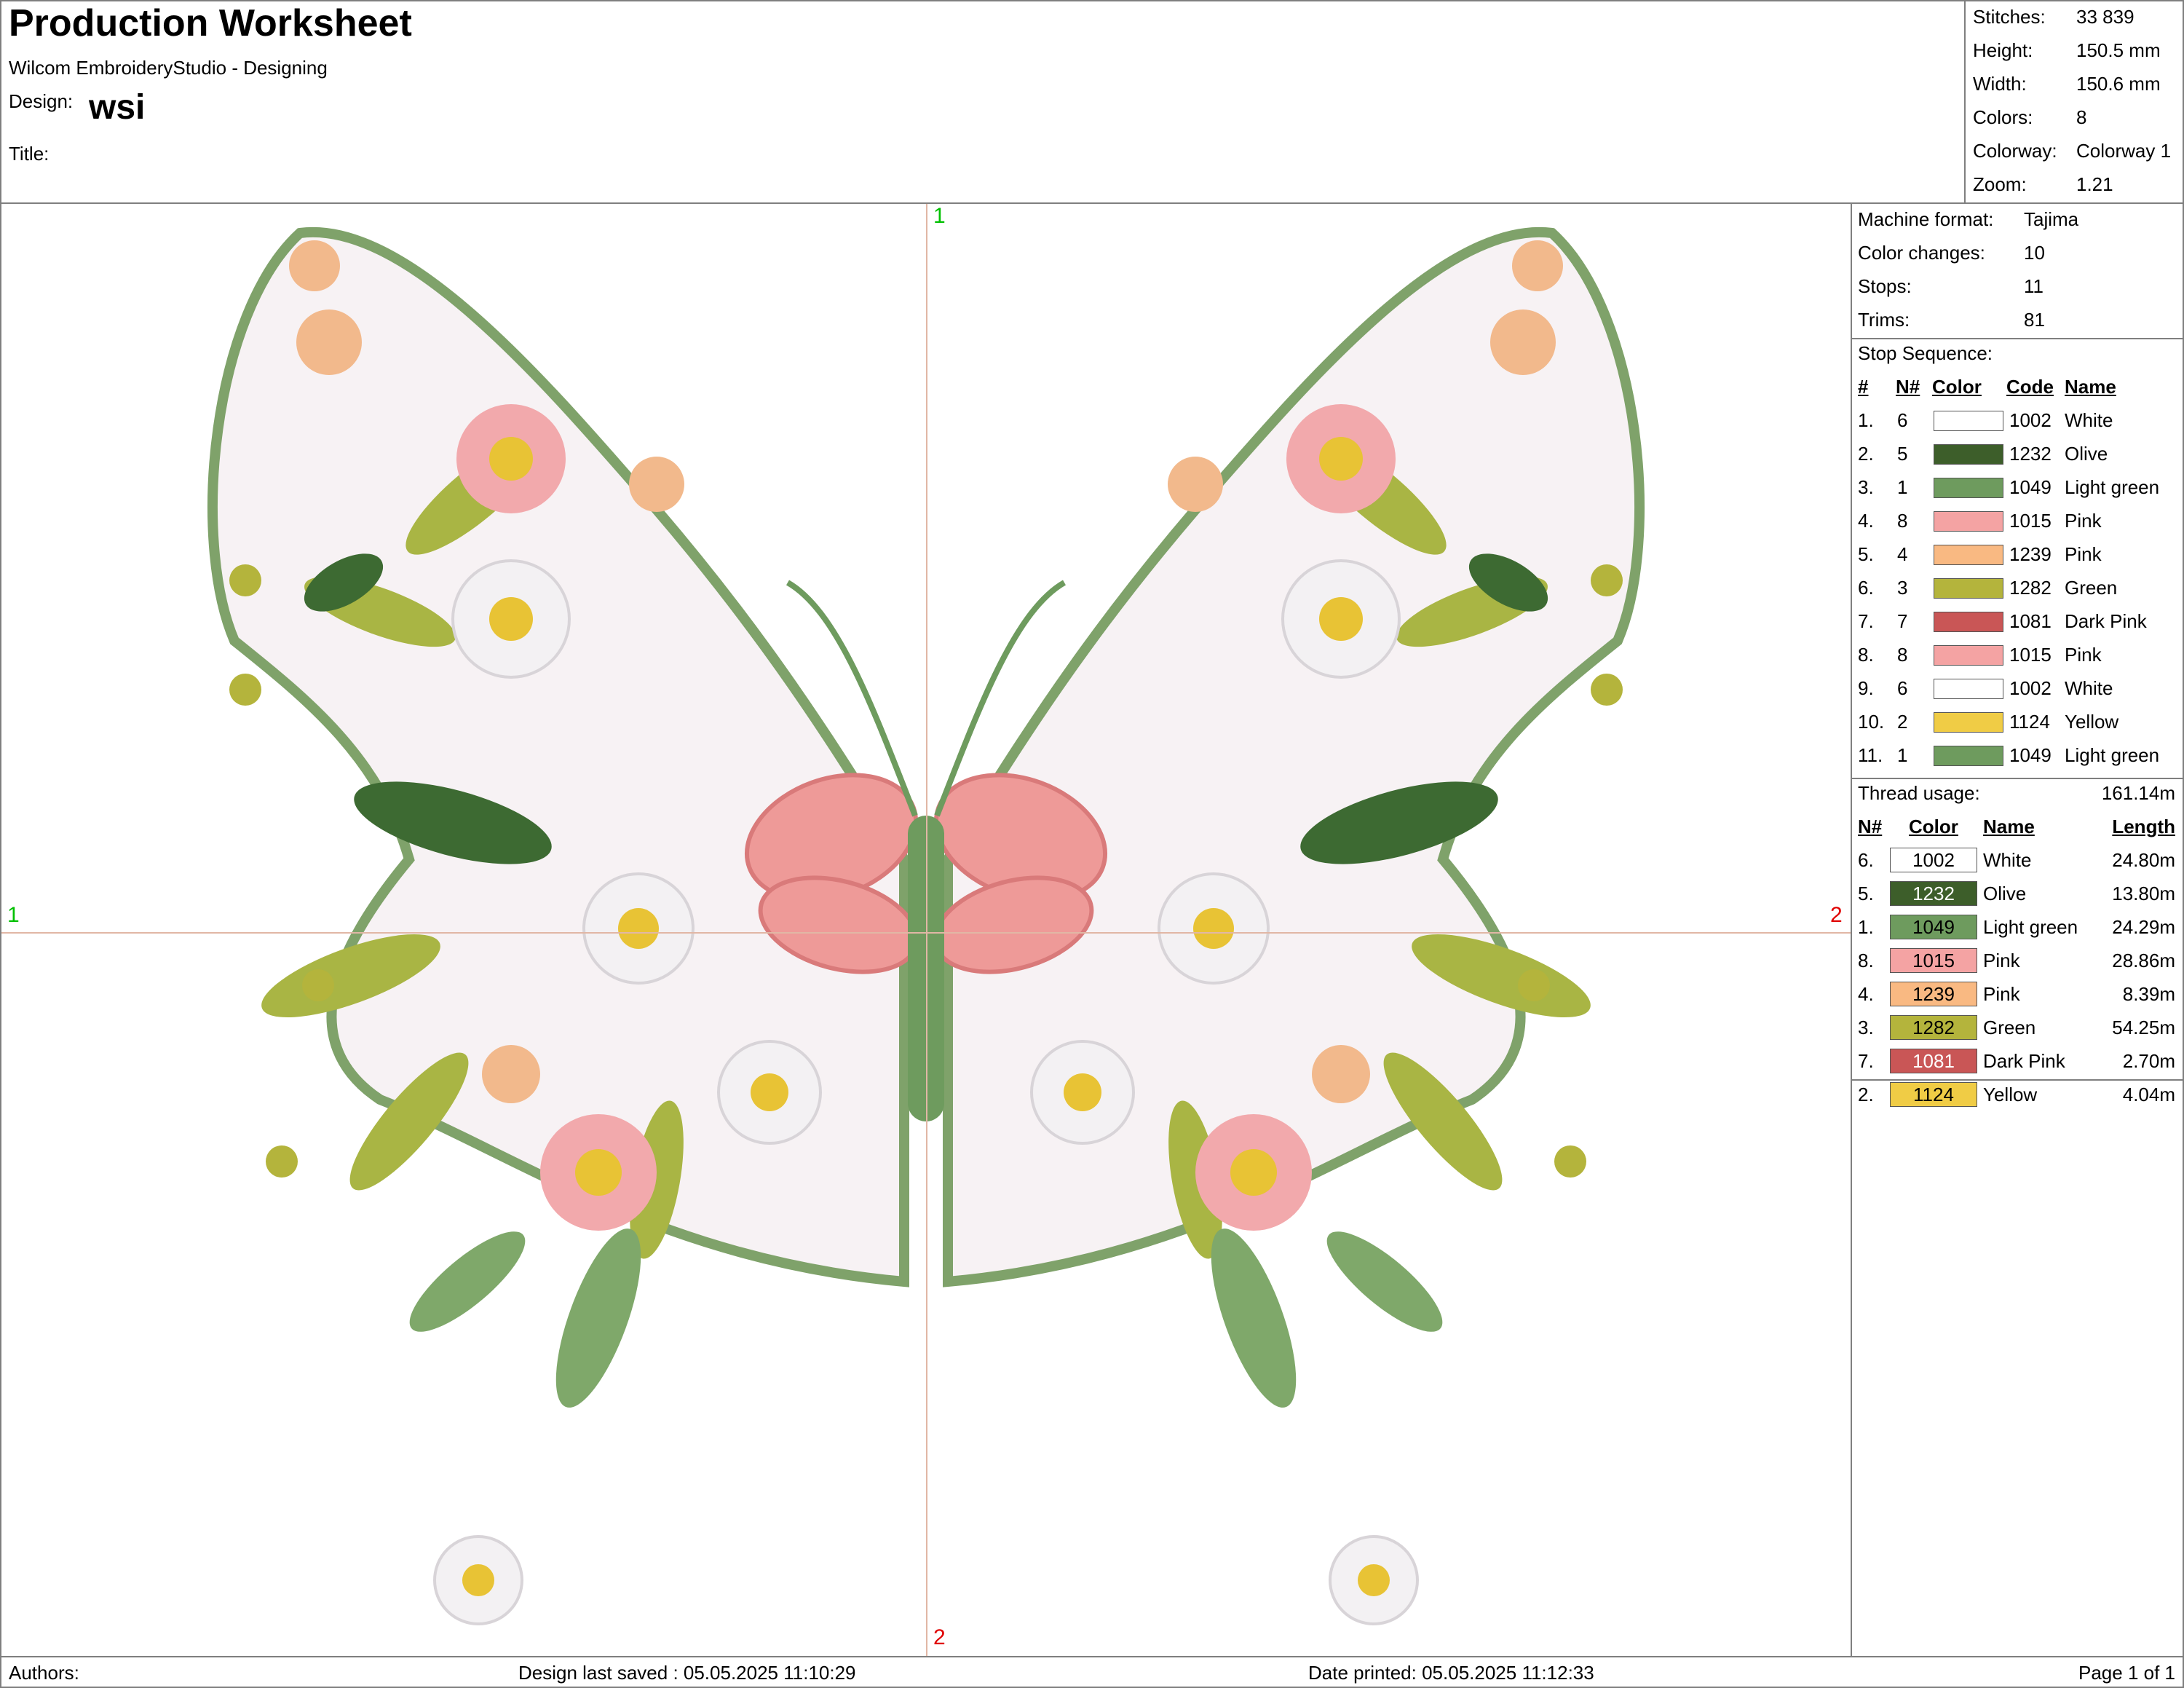  Describe the element at coordinates (2003, 50) in the screenshot. I see `stat-label: Height:` at that location.